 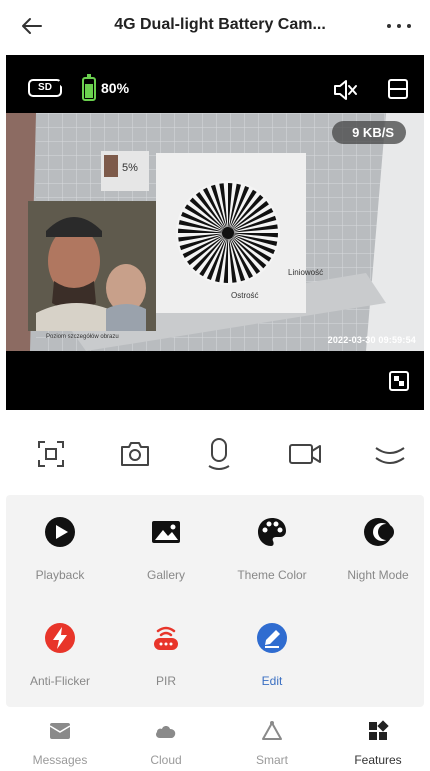 I want to click on camera-icon, so click(x=135, y=454).